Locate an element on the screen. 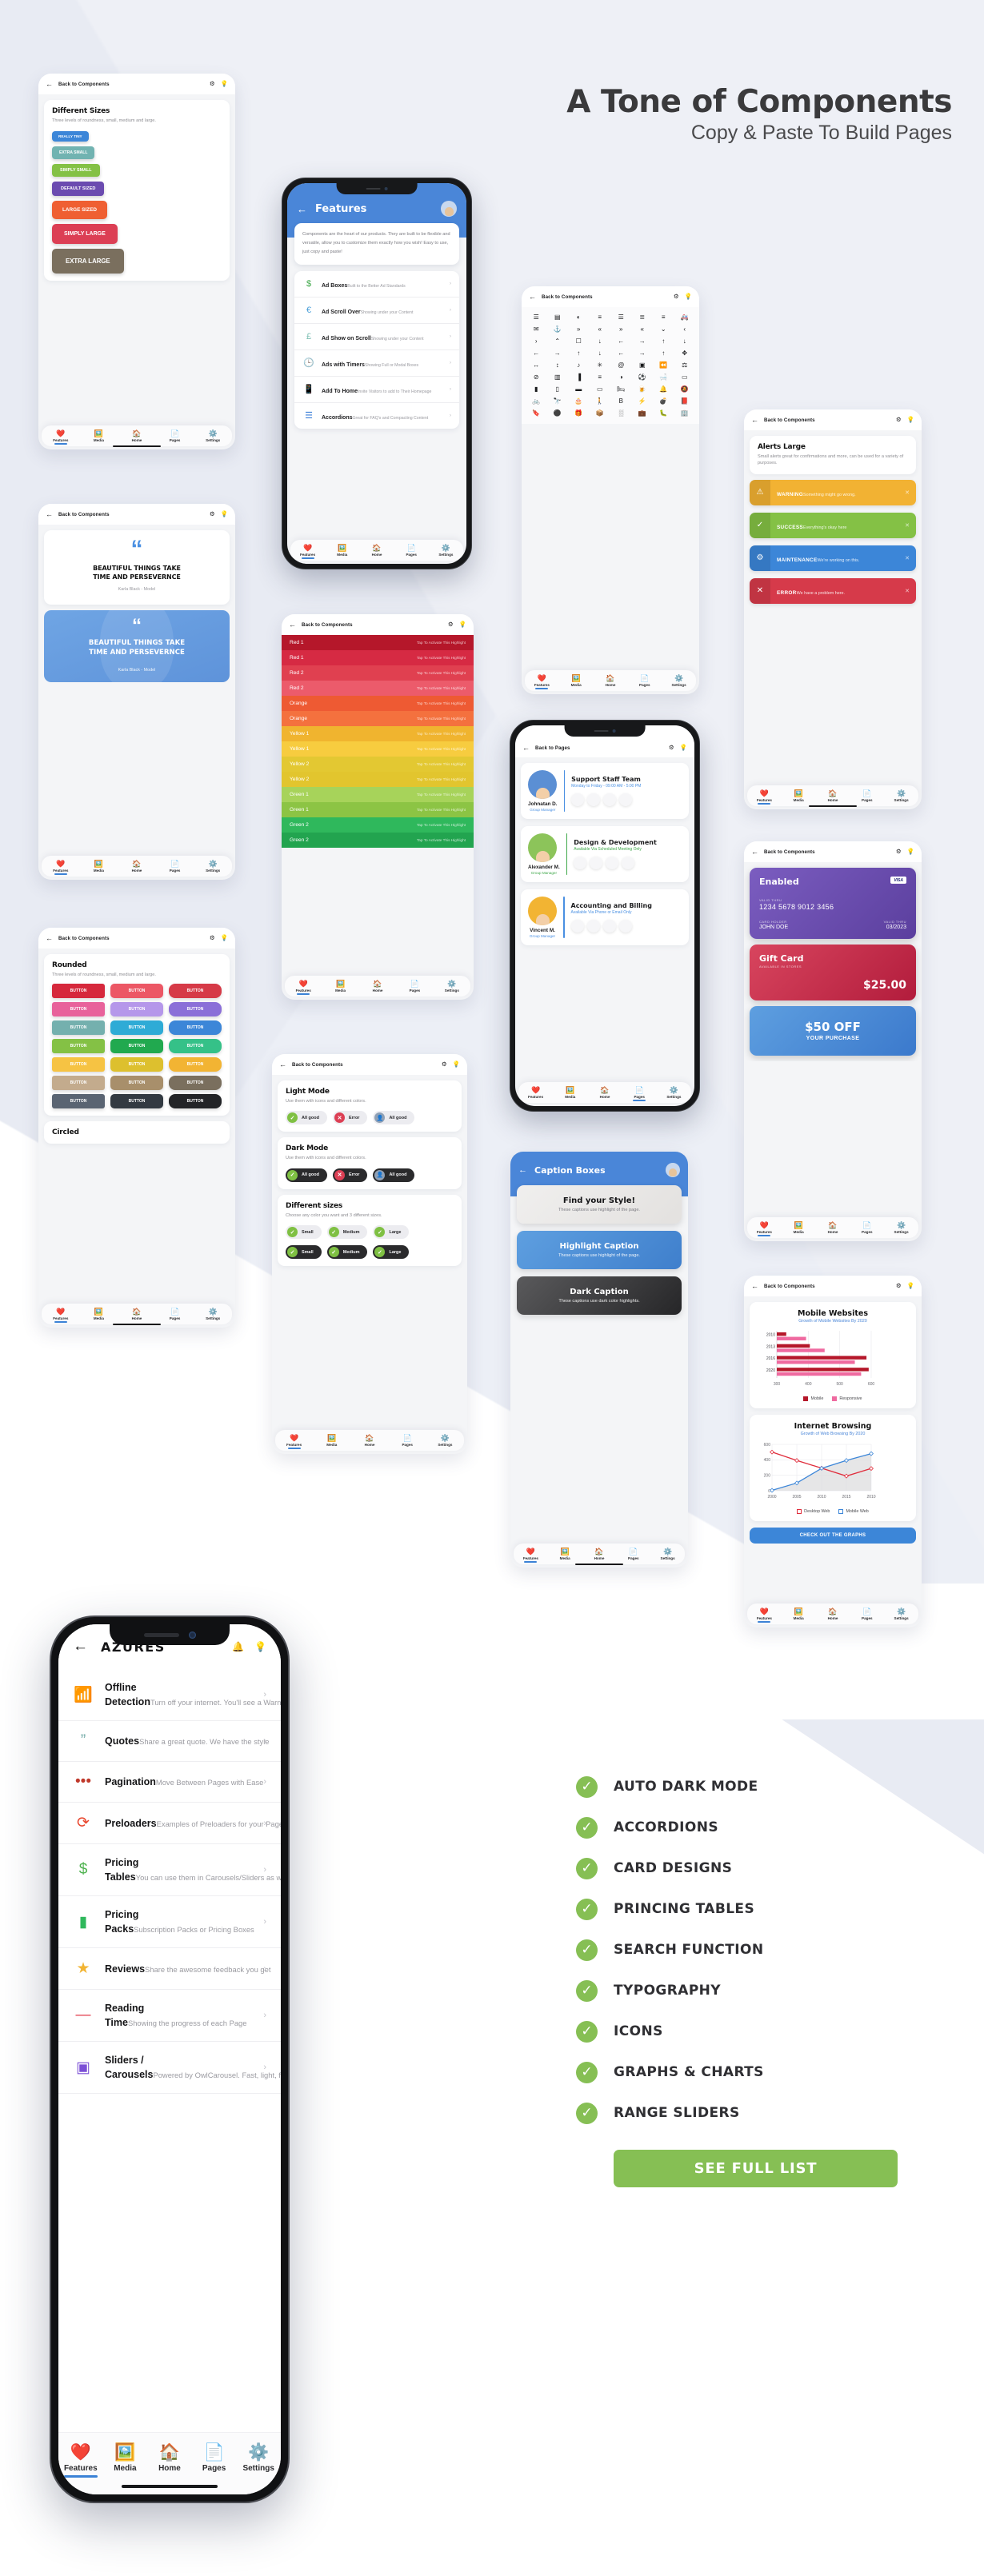 Image resolution: width=984 pixels, height=2576 pixels. grid-icon: ⏪ is located at coordinates (663, 365).